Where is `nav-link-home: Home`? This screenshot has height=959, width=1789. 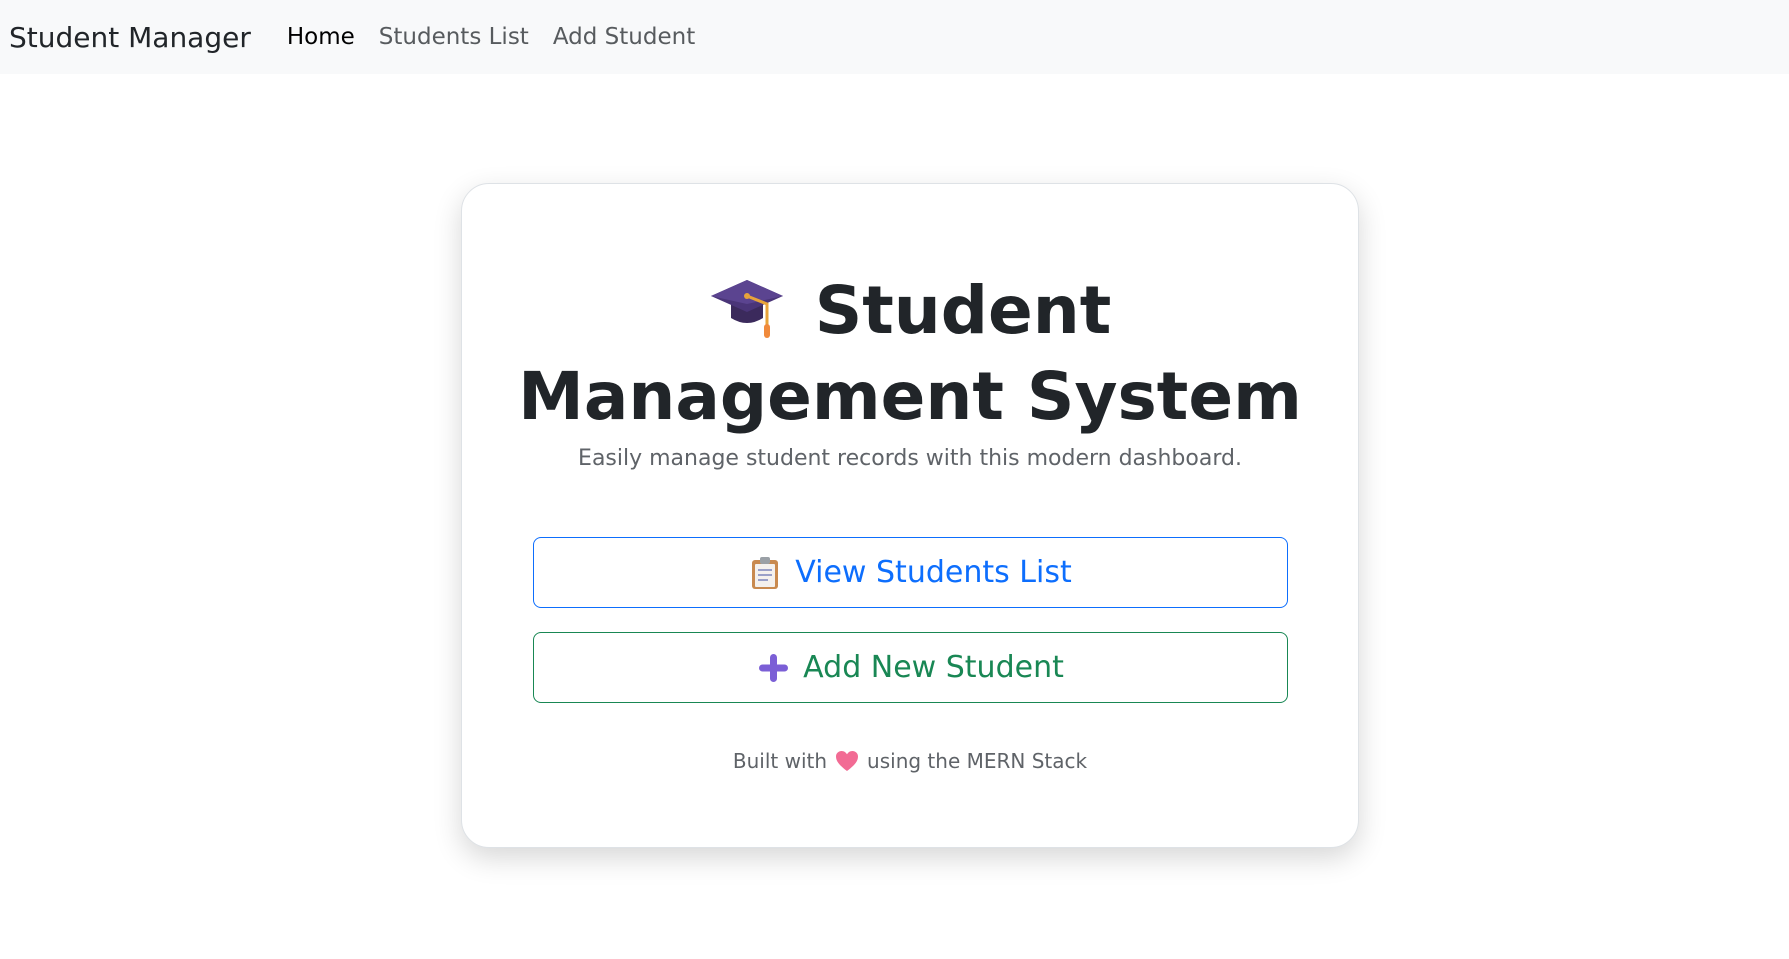
nav-link-home: Home is located at coordinates (321, 37).